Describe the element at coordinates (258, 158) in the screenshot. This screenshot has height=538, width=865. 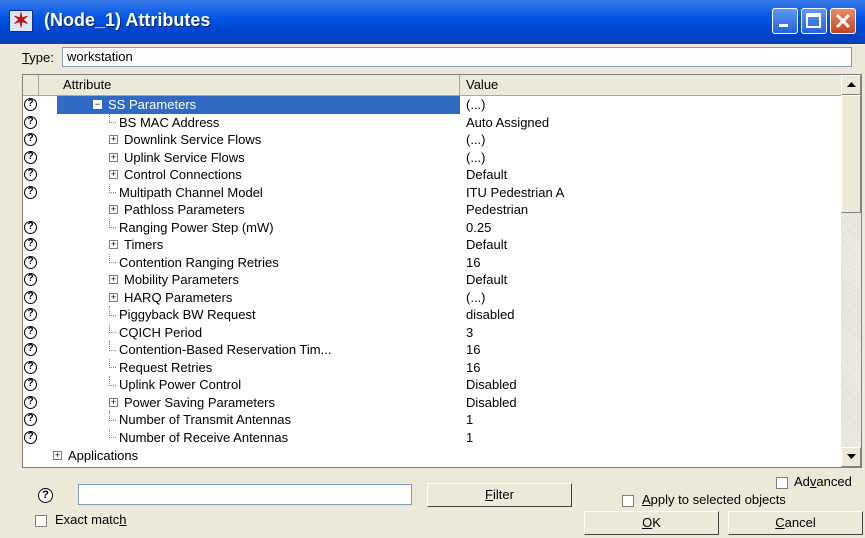
I see `attribute-cell: + Uplink Service Flows` at that location.